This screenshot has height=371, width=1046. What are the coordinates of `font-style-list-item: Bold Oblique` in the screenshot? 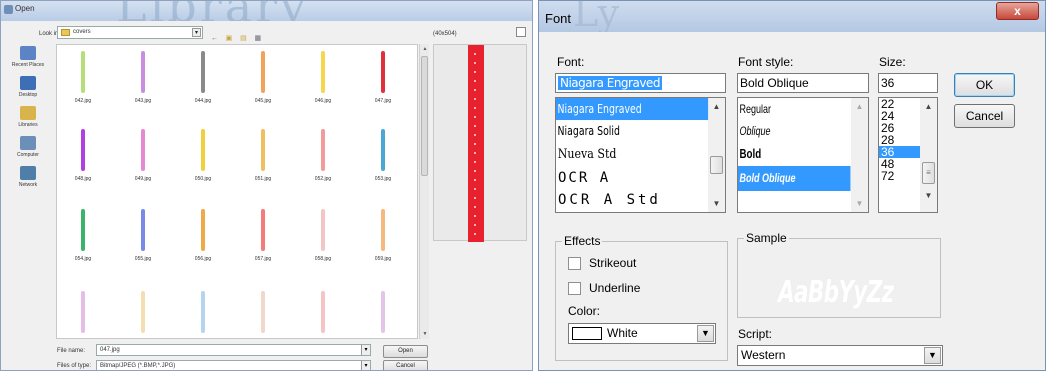 It's located at (794, 178).